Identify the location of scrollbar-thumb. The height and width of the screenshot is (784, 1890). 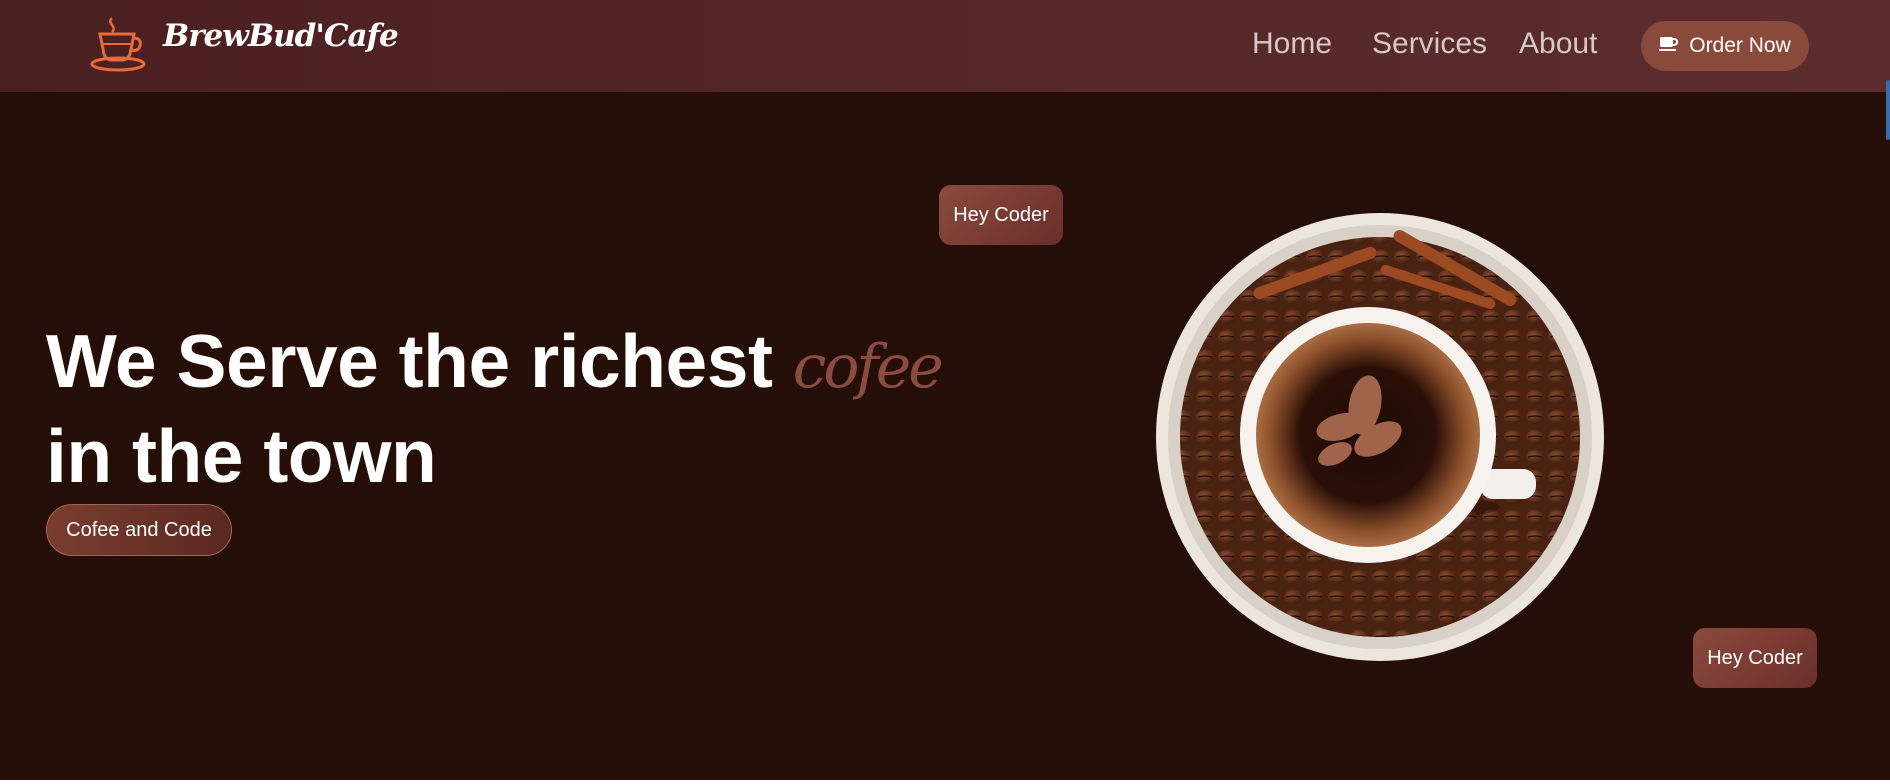
(1888, 110).